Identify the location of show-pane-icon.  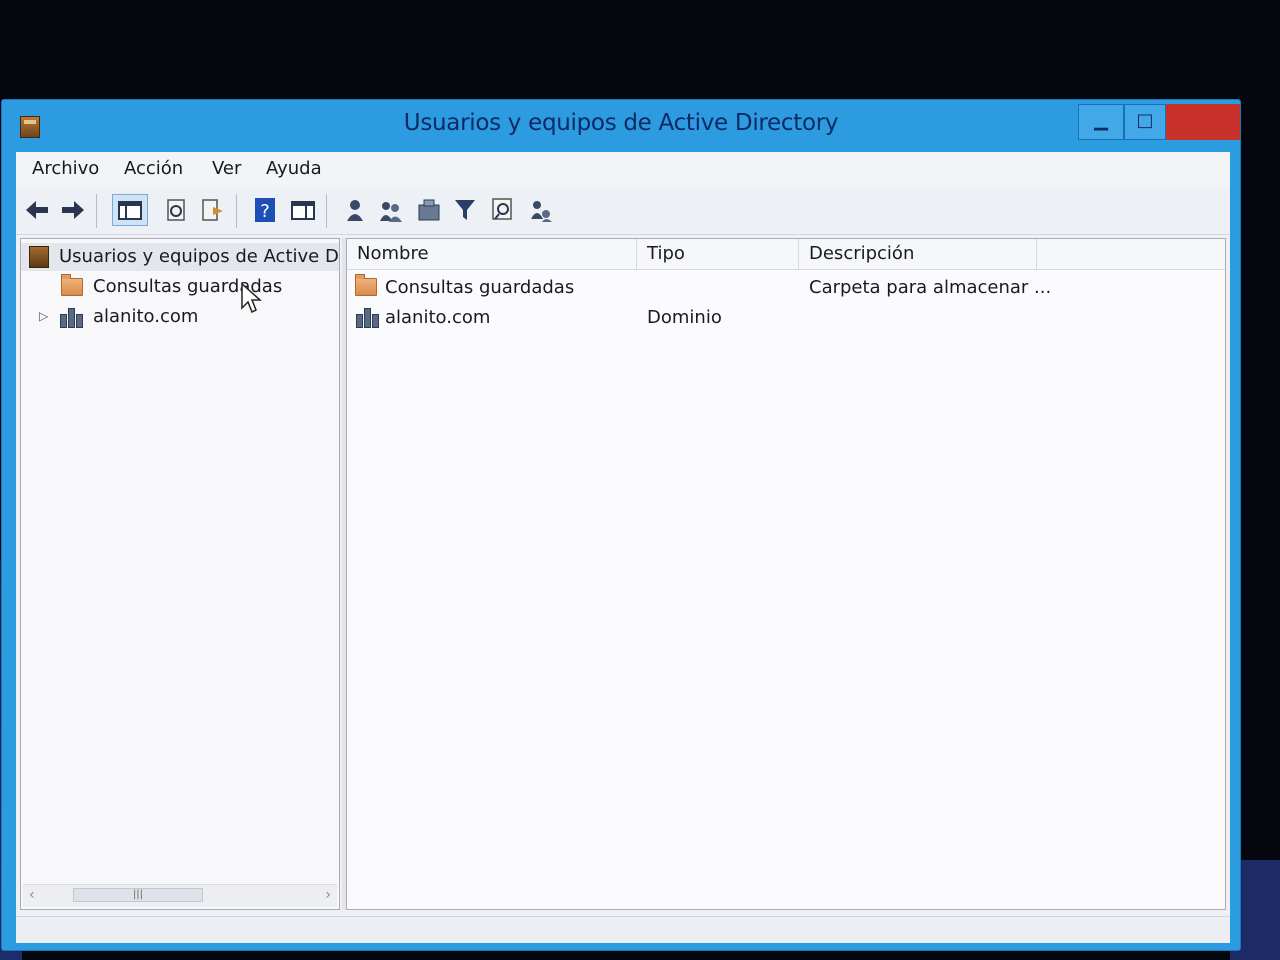
(303, 210).